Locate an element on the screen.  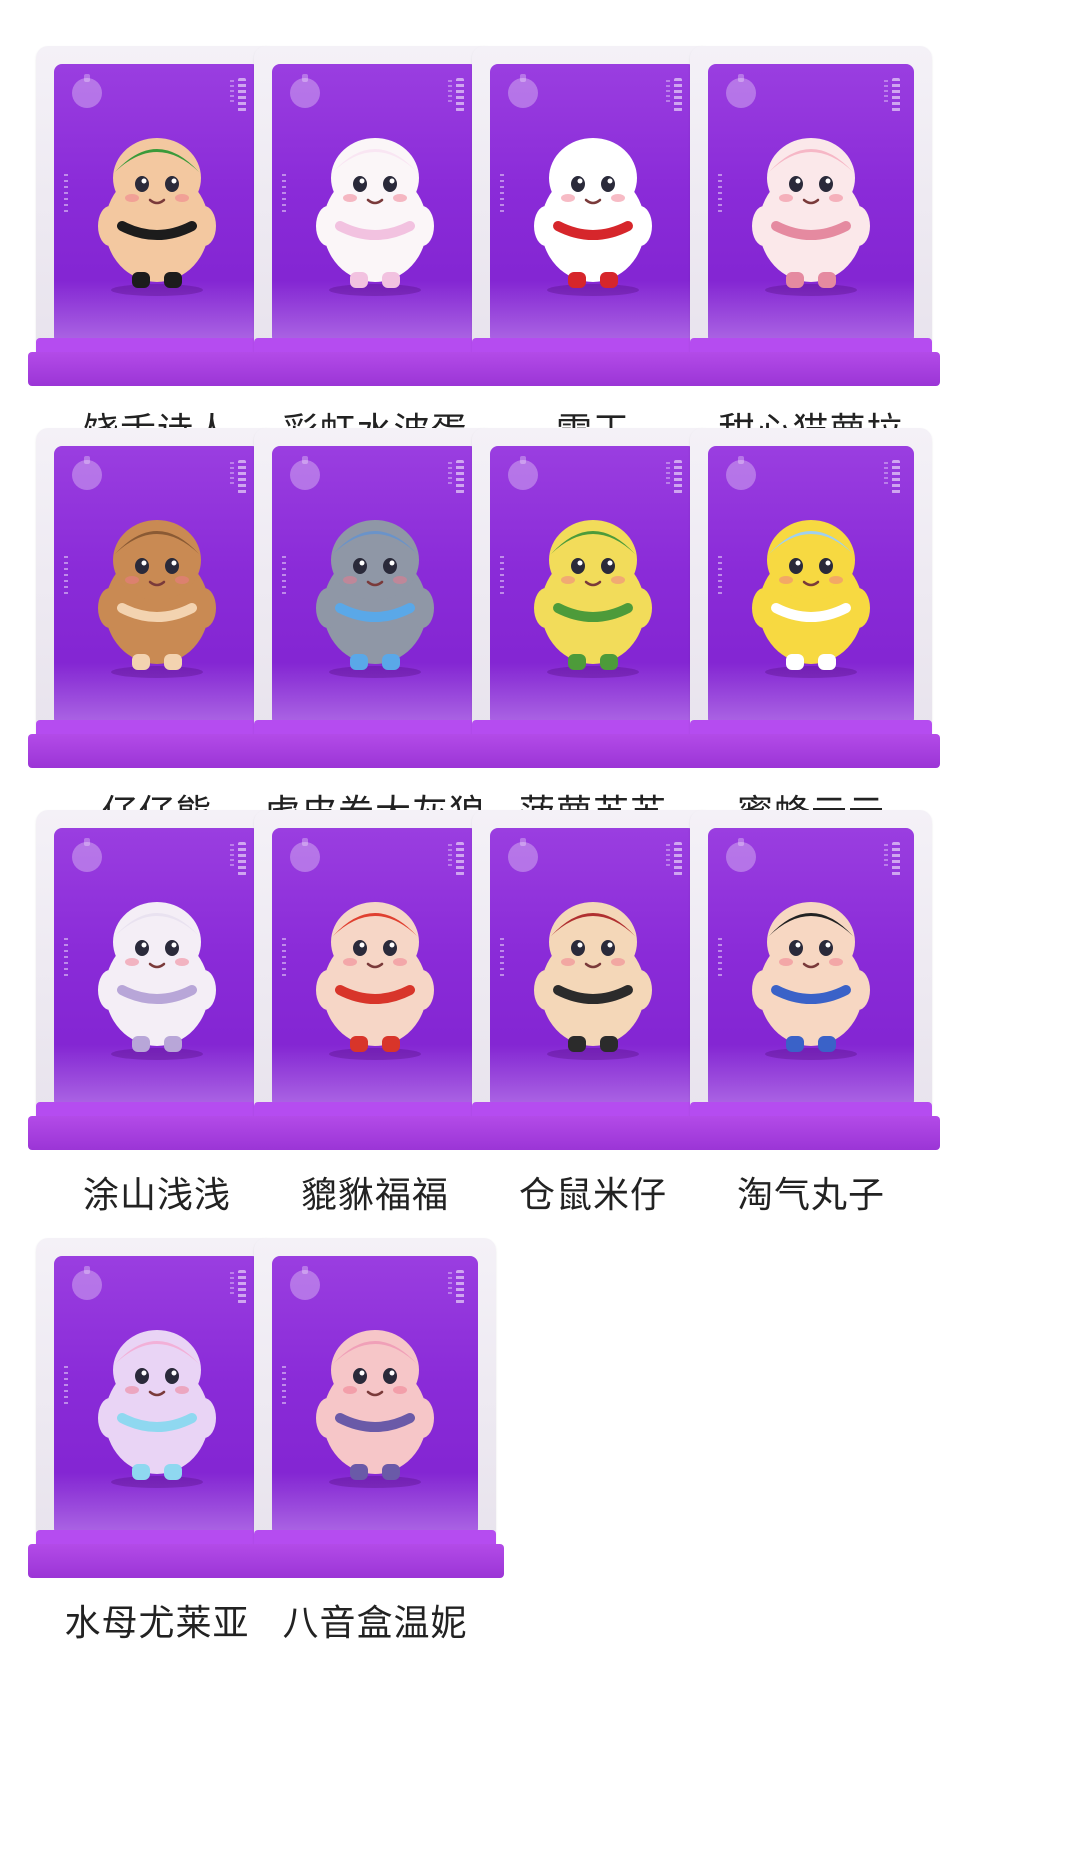
figure-name: 淘气丸子 is located at coordinates (810, 1195).